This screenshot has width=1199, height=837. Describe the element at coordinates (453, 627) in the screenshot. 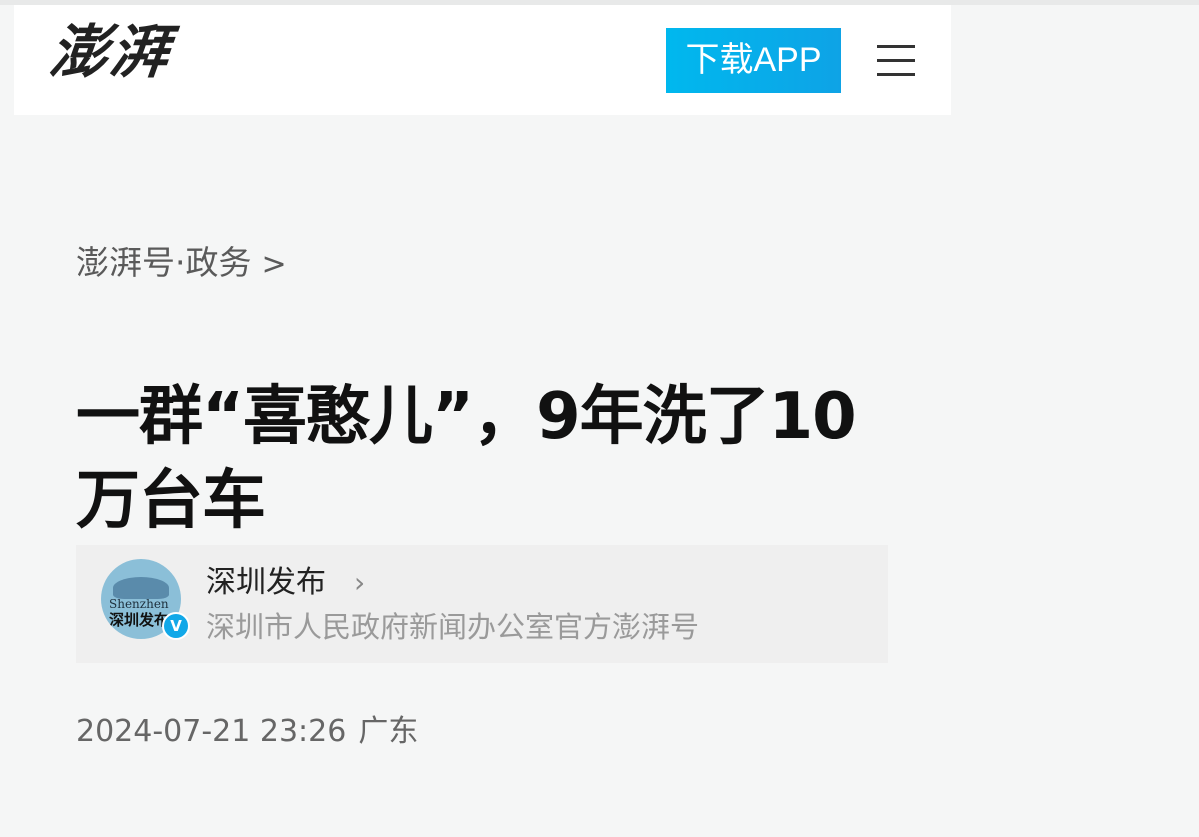

I see `author-description: 深圳市人民政府新闻办公室官方澎湃号` at that location.